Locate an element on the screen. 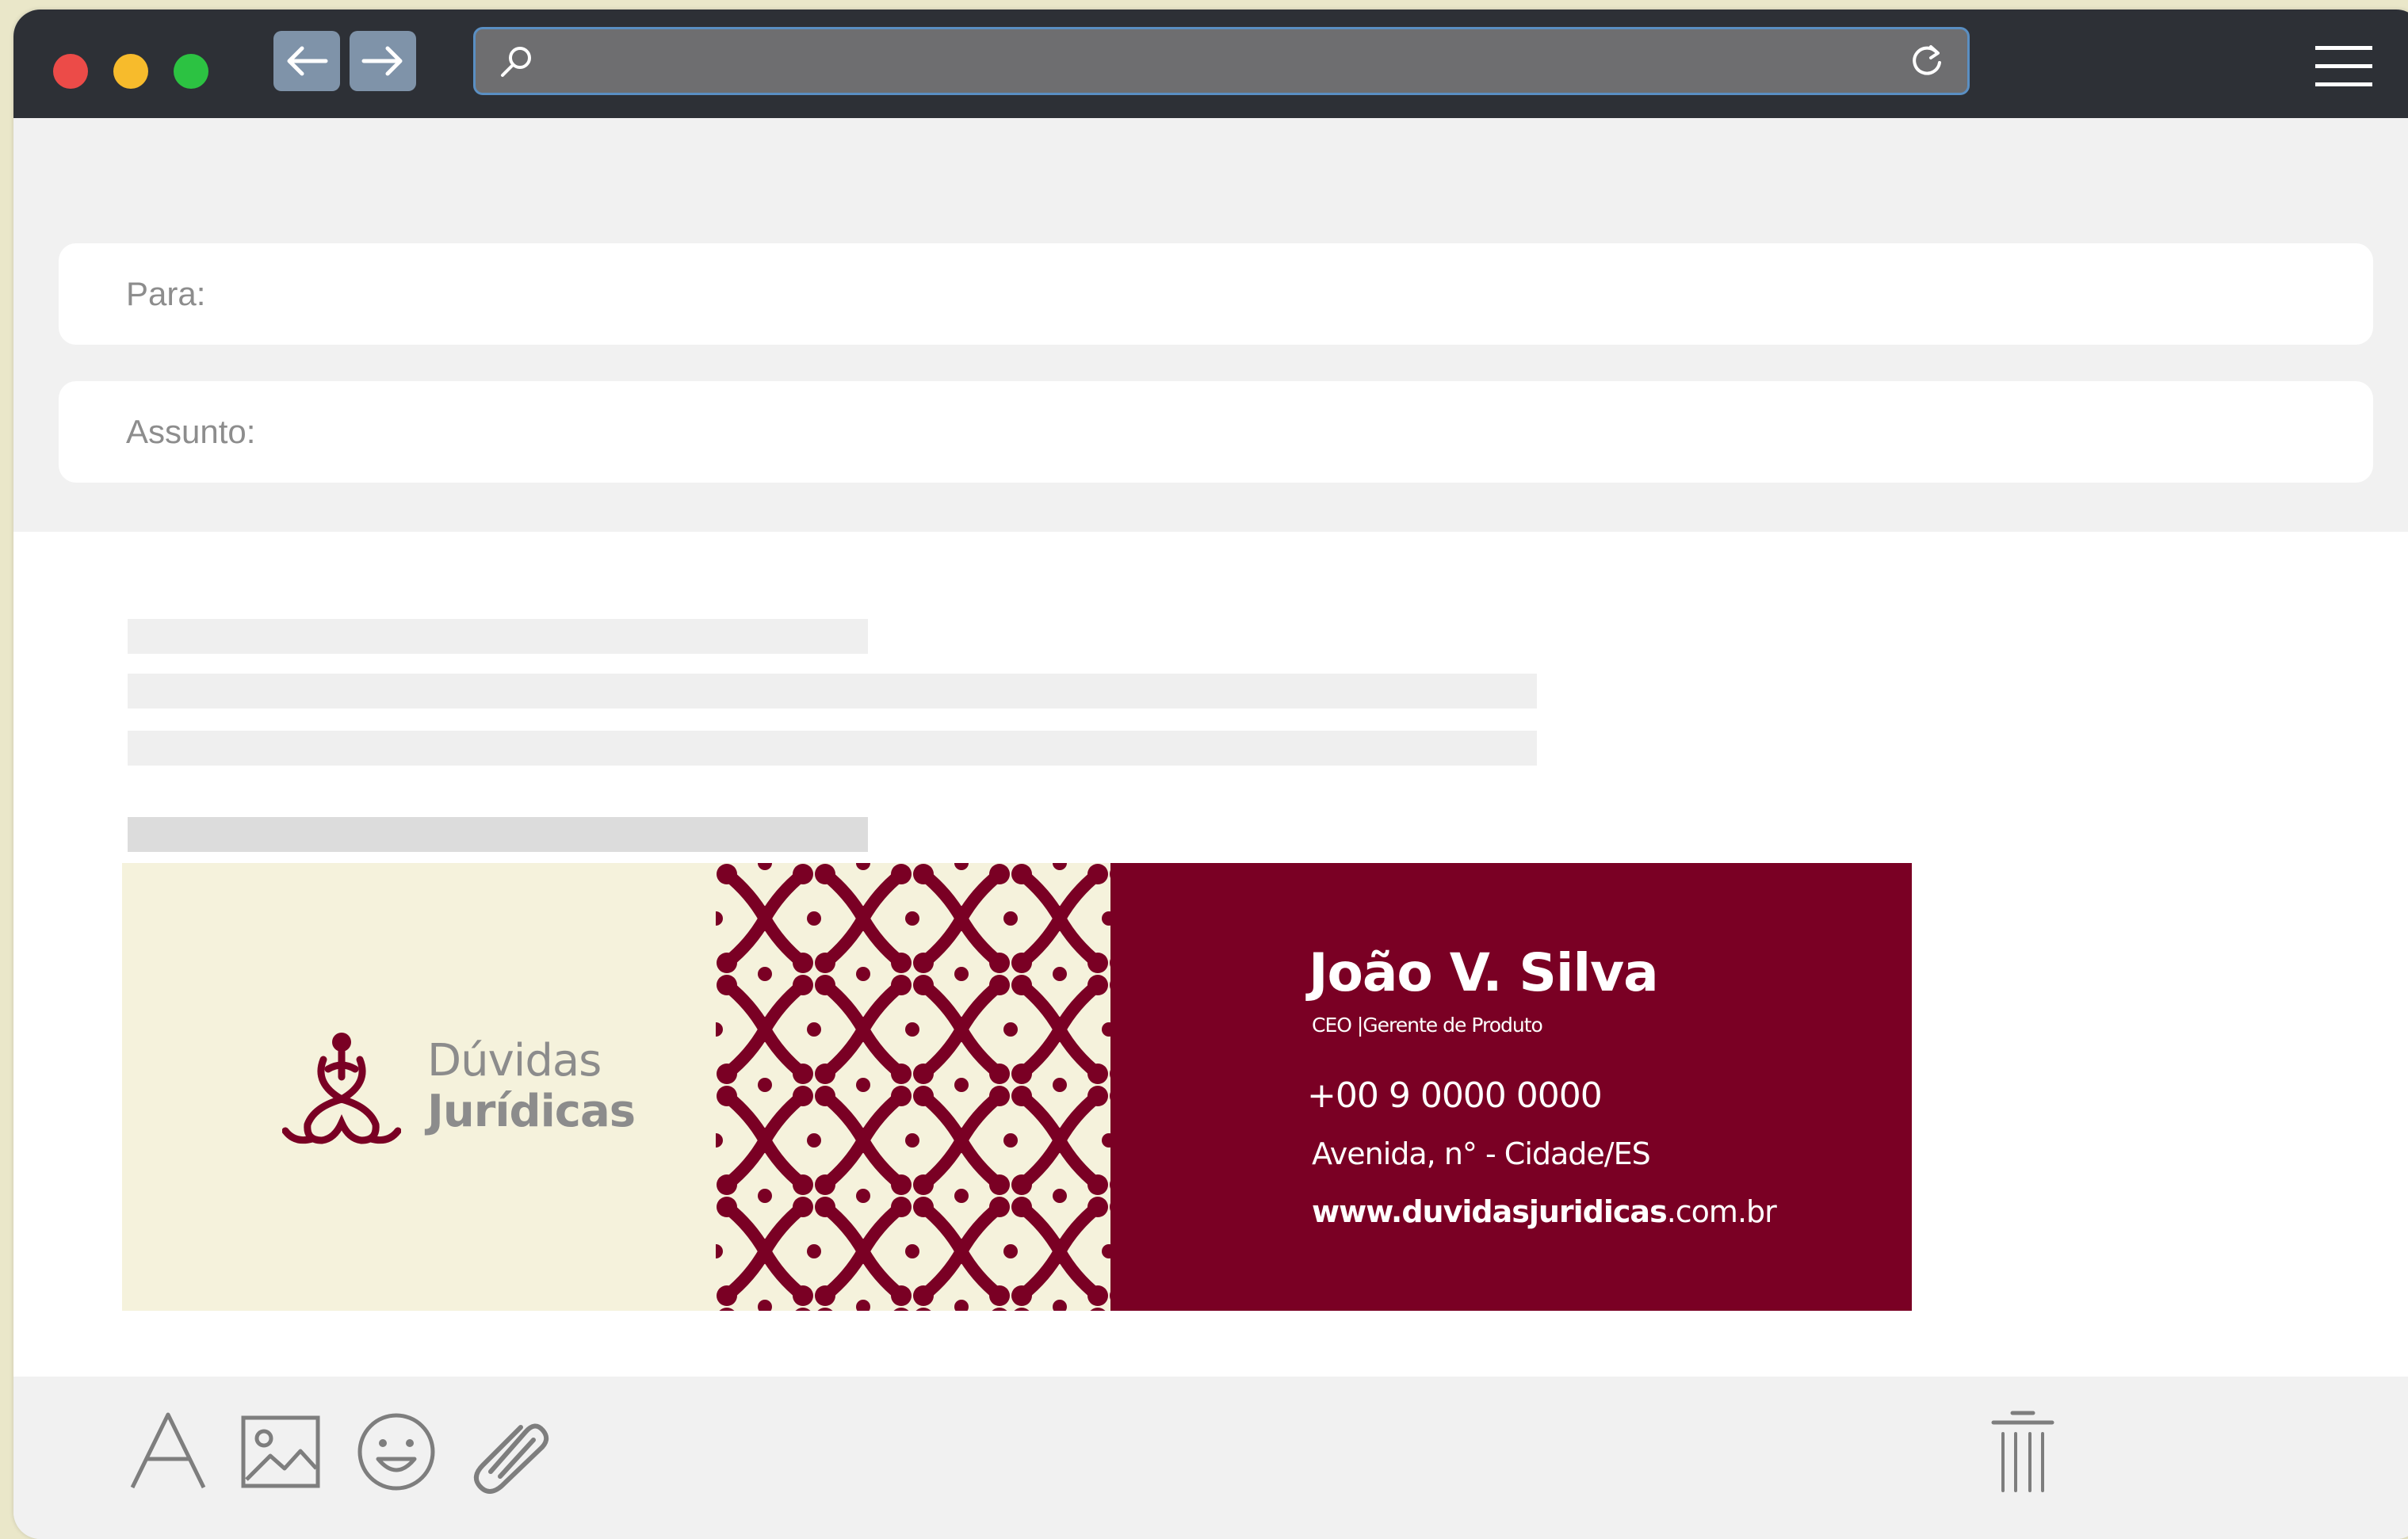  signature-name: João V. Silva is located at coordinates (1484, 973).